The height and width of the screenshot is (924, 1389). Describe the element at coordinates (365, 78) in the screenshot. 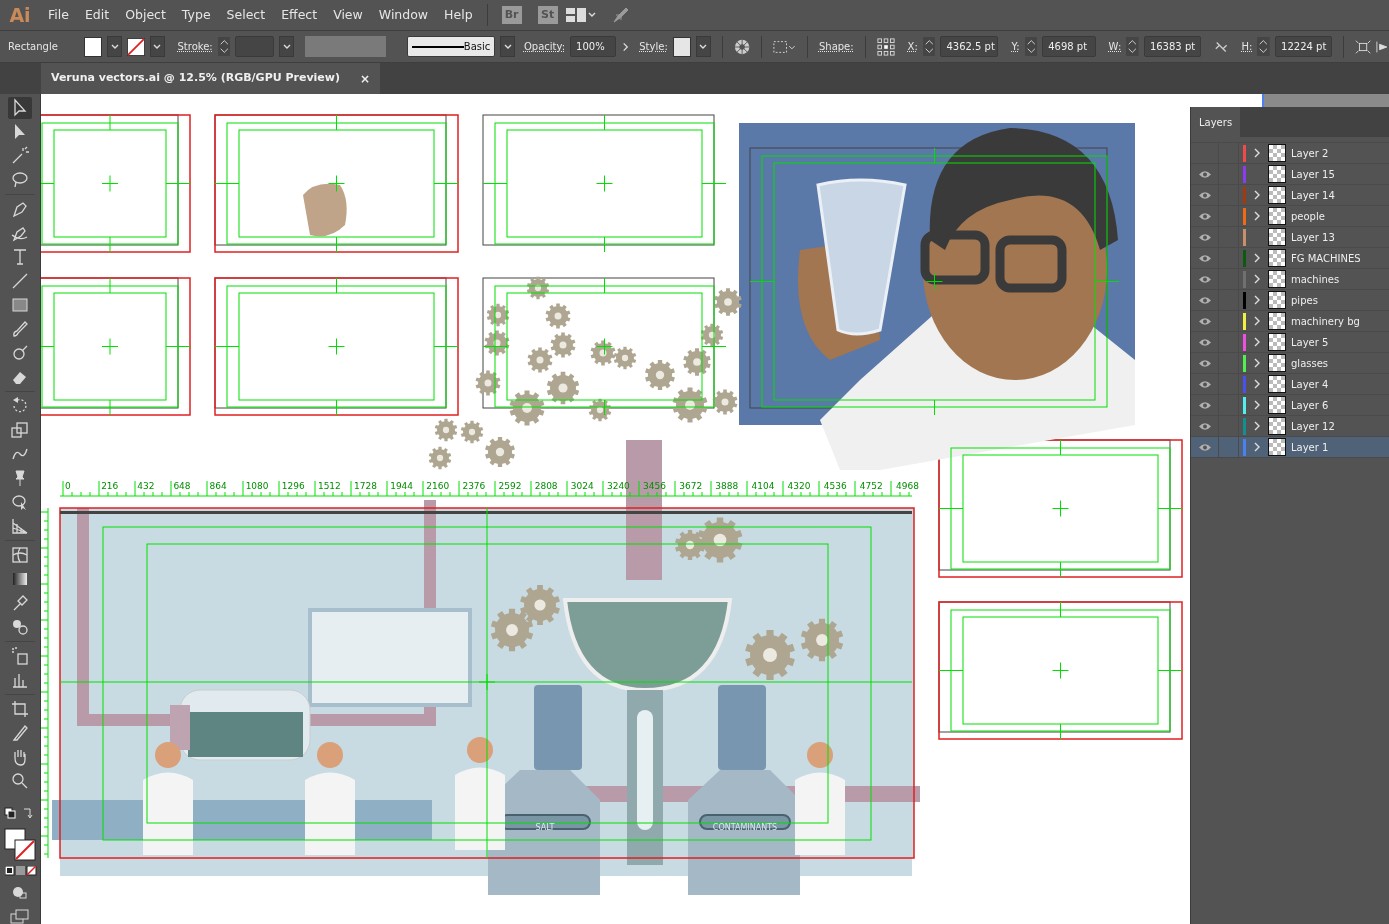

I see `close-tab-button: ×` at that location.